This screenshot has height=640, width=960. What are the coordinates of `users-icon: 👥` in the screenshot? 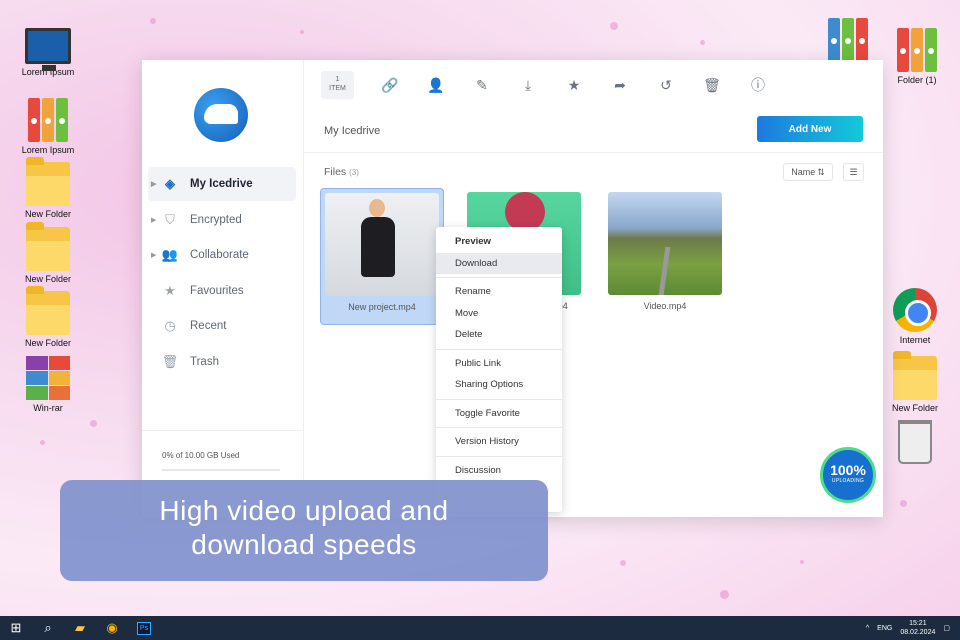 It's located at (170, 254).